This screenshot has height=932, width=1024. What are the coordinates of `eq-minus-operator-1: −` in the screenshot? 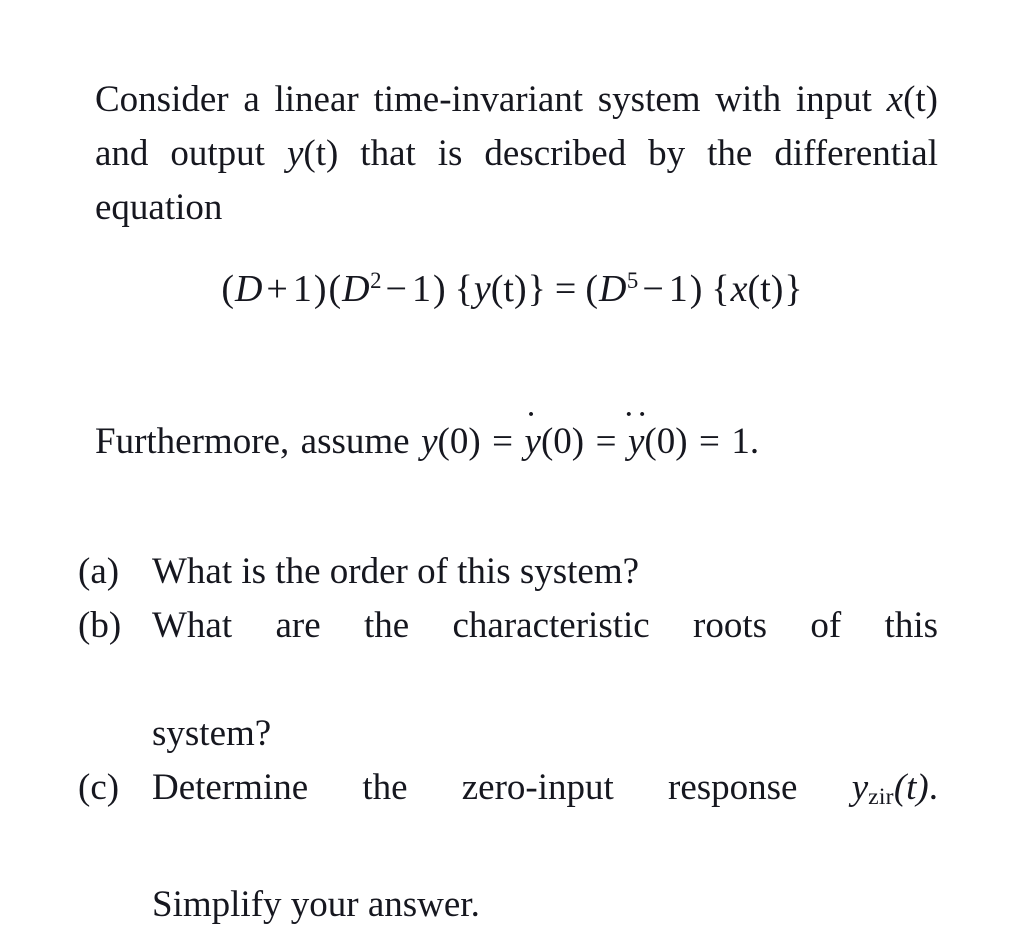 It's located at (396, 288).